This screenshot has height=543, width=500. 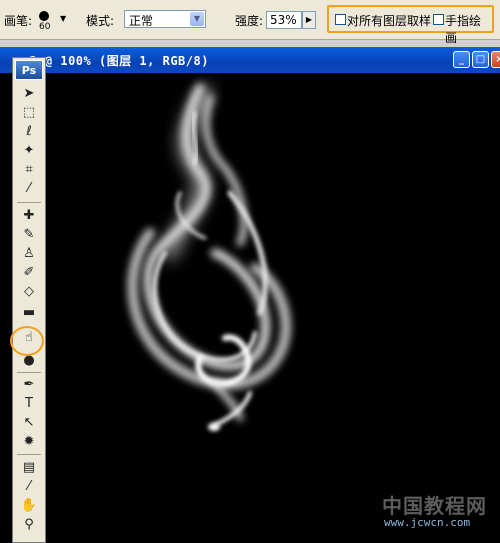 What do you see at coordinates (29, 235) in the screenshot?
I see `brush-tool-icon: ✎` at bounding box center [29, 235].